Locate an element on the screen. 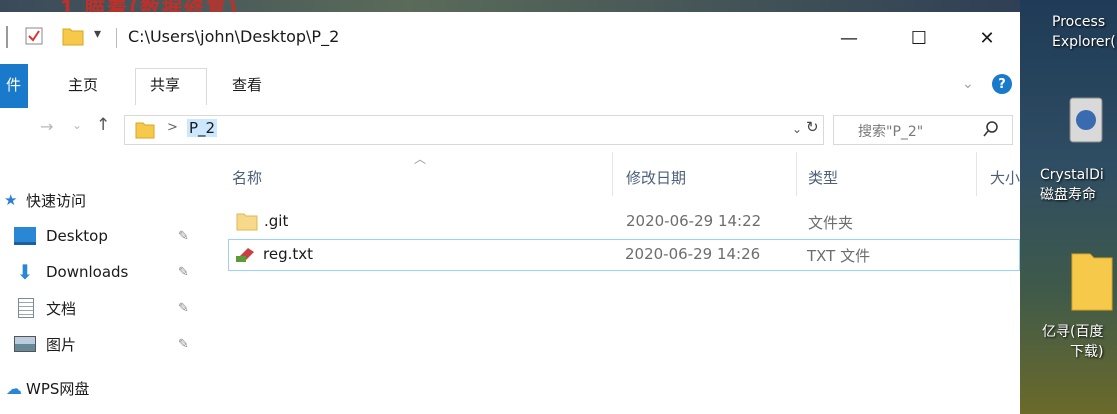  nav-documents: 文档 is located at coordinates (45, 308).